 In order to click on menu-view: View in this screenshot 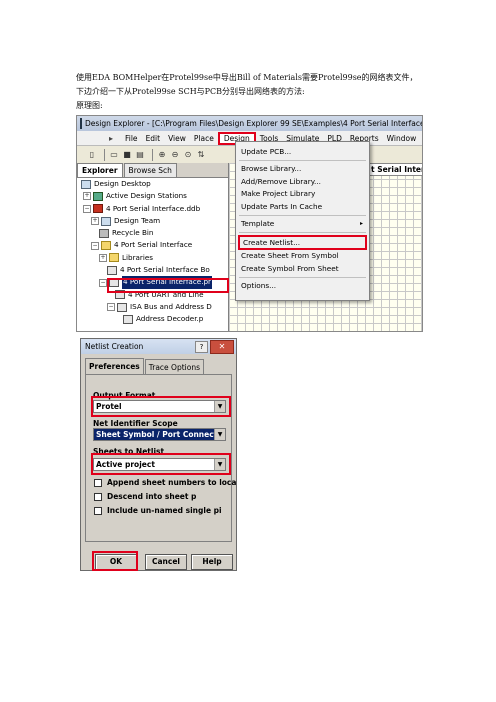, I will do `click(177, 138)`.